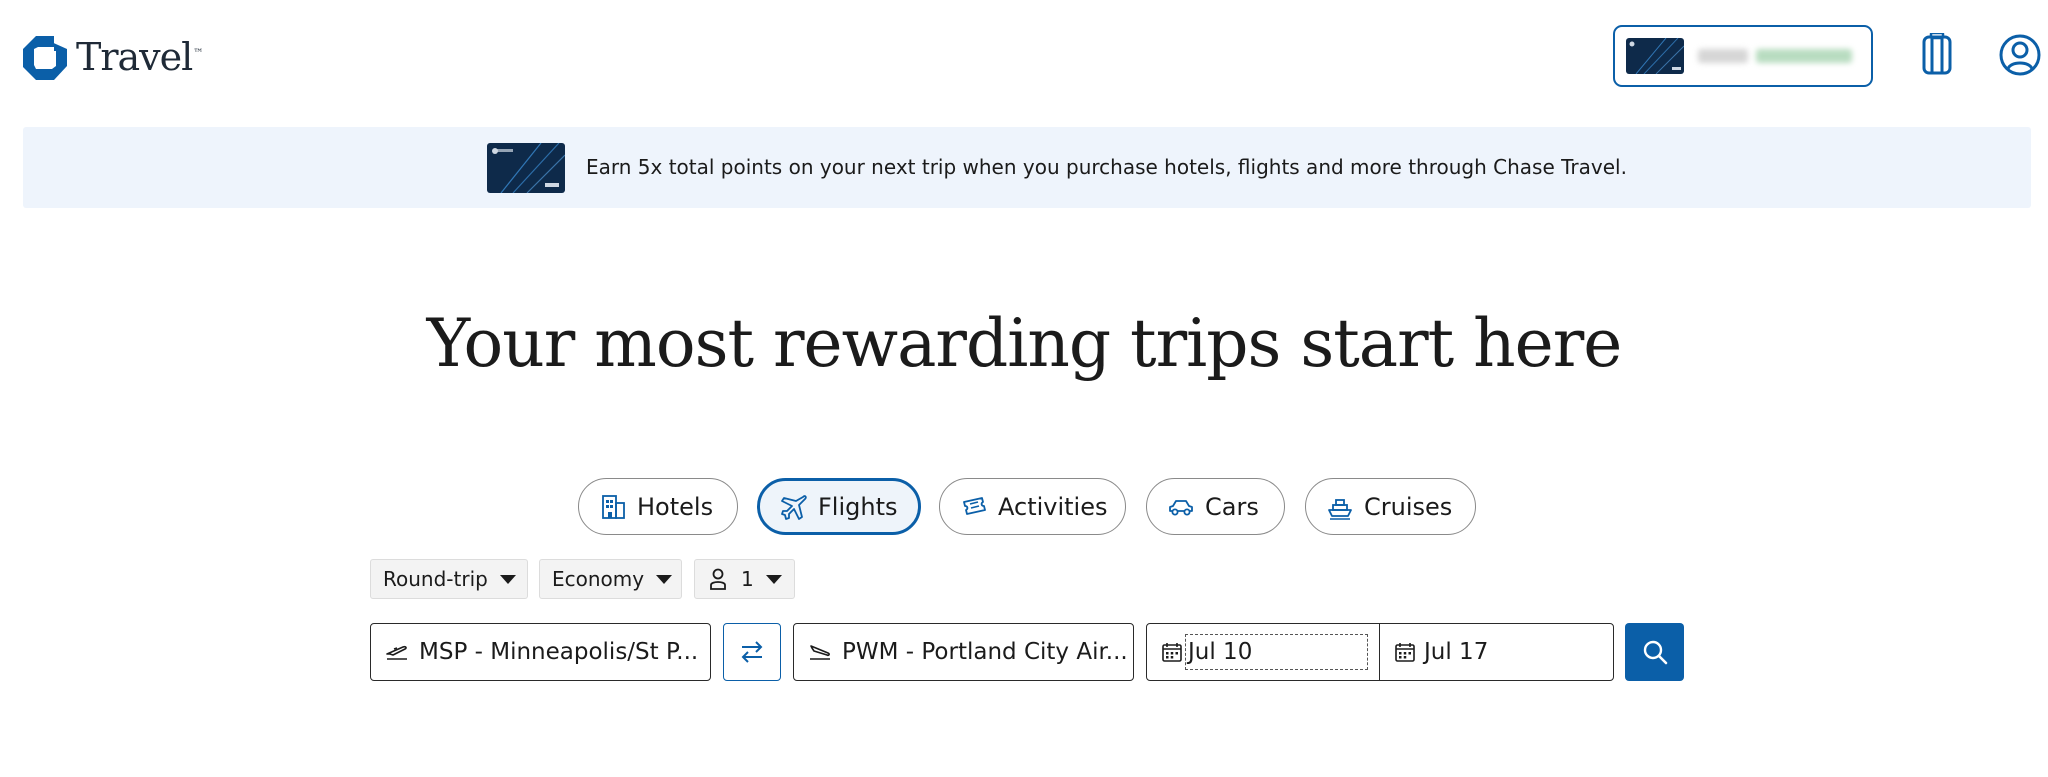 The image size is (2048, 777). Describe the element at coordinates (1276, 652) in the screenshot. I see `depart-date-focus: Jul 10` at that location.